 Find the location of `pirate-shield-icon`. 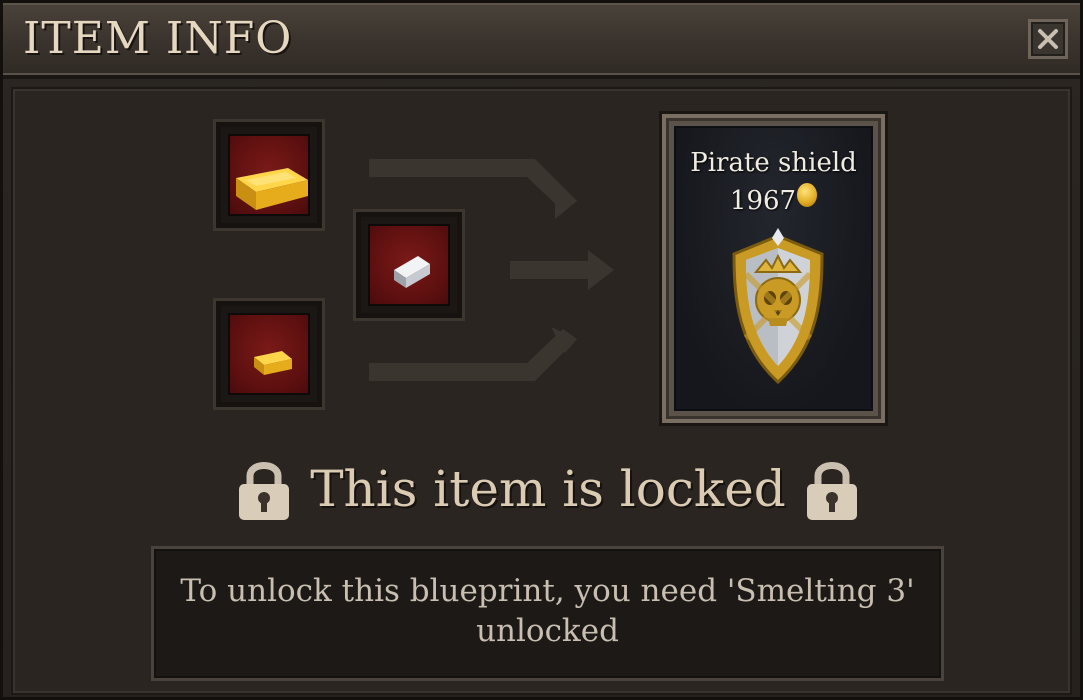

pirate-shield-icon is located at coordinates (778, 306).